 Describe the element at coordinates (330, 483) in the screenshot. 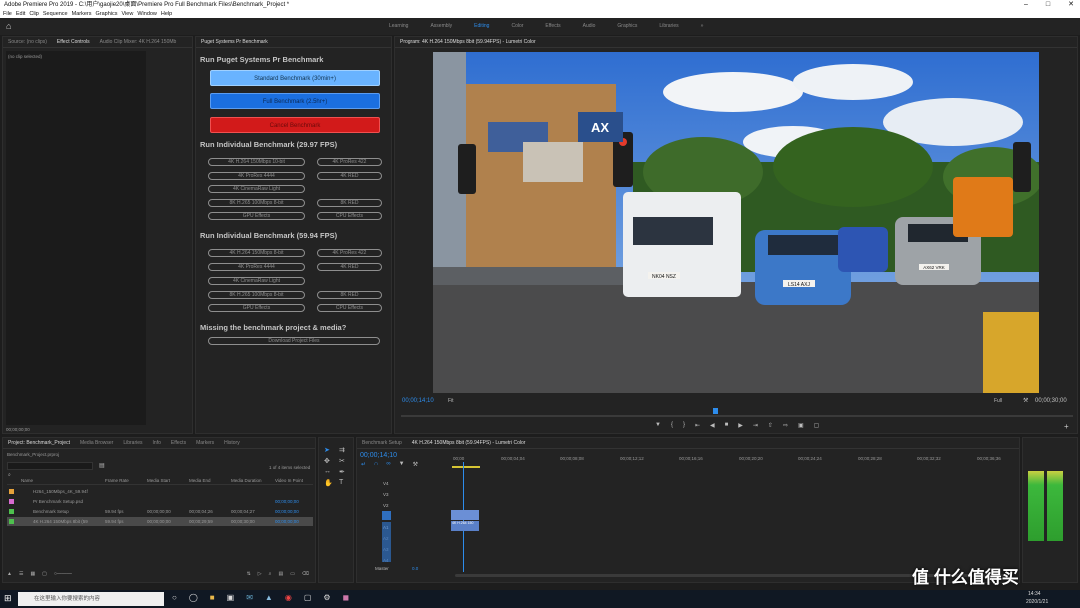

I see `hand-tool-icon: ✋` at that location.